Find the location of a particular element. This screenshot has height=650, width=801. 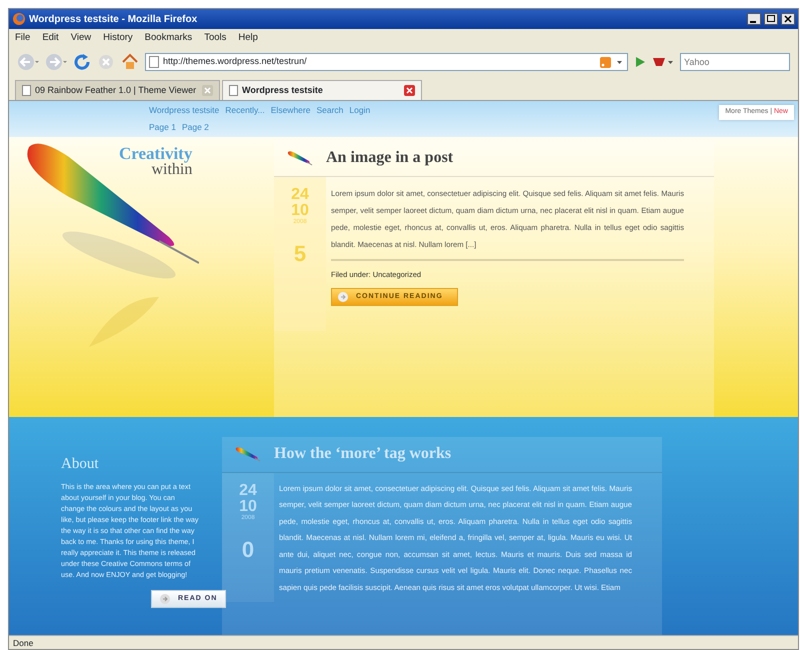

site-title: Creativity is located at coordinates (155, 153).